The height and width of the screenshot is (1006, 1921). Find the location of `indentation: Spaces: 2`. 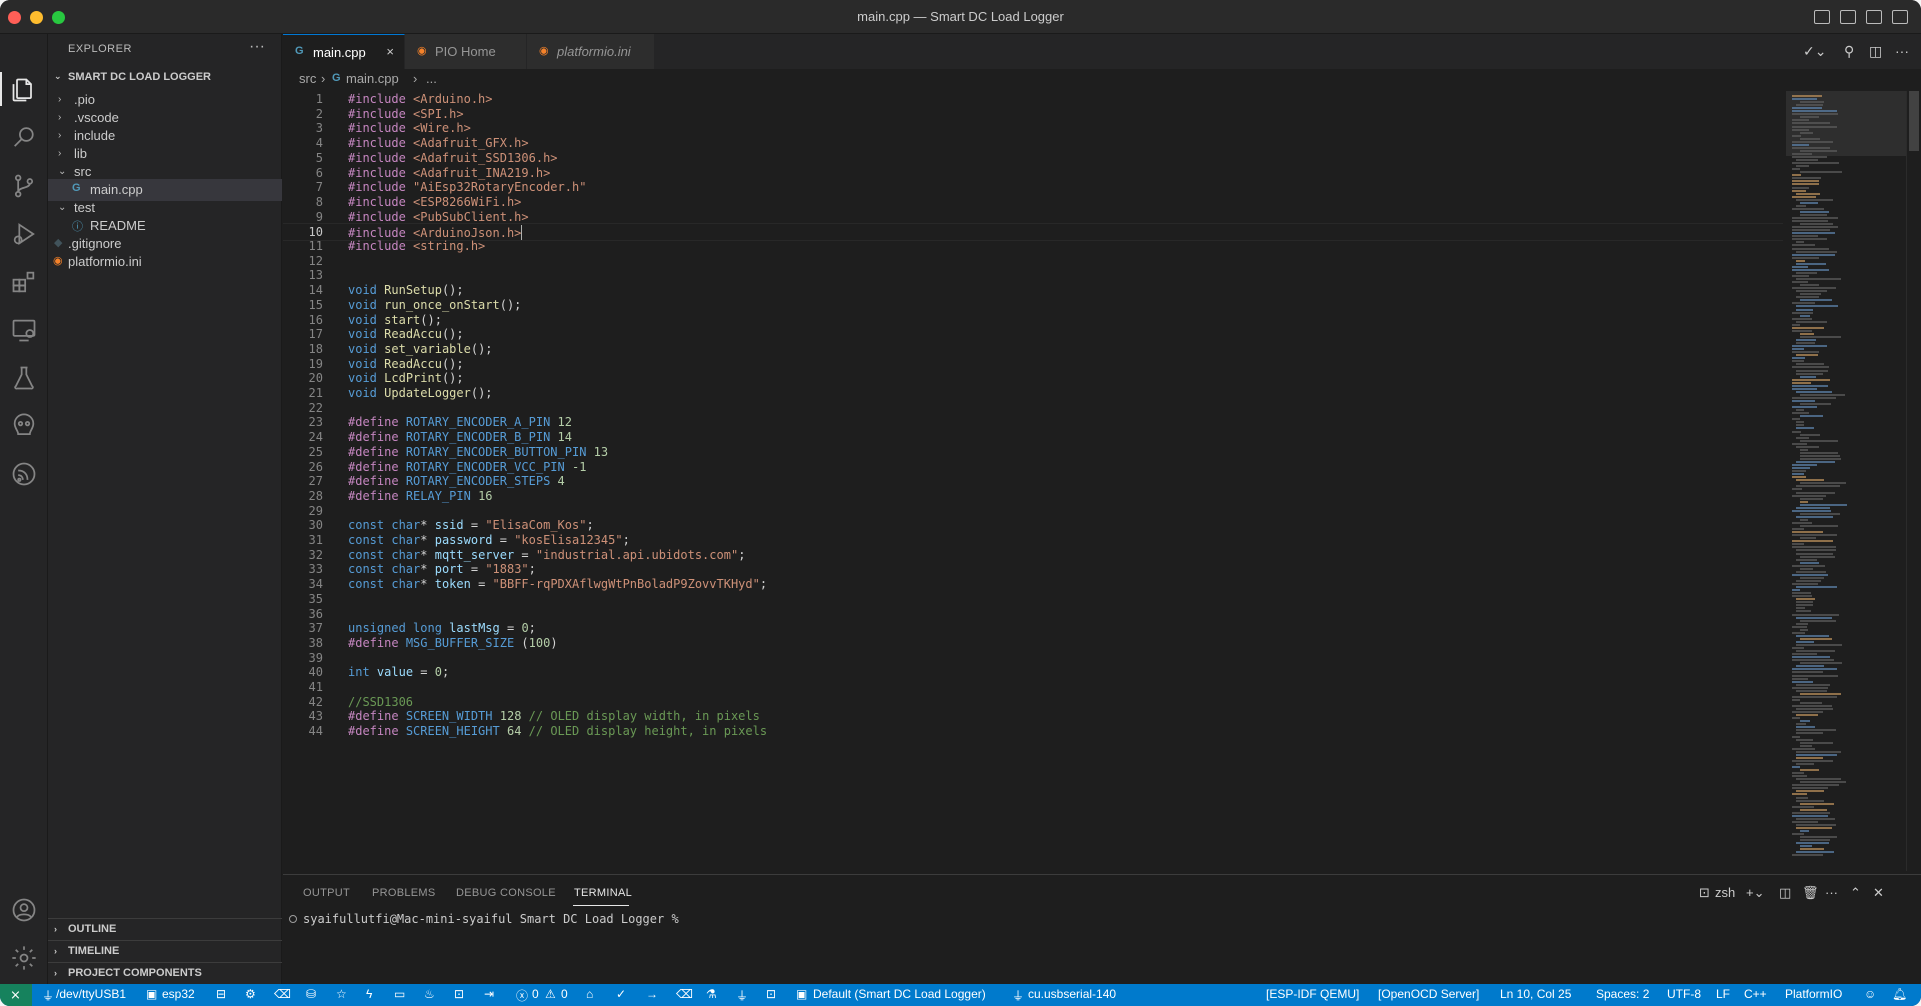

indentation: Spaces: 2 is located at coordinates (1622, 994).